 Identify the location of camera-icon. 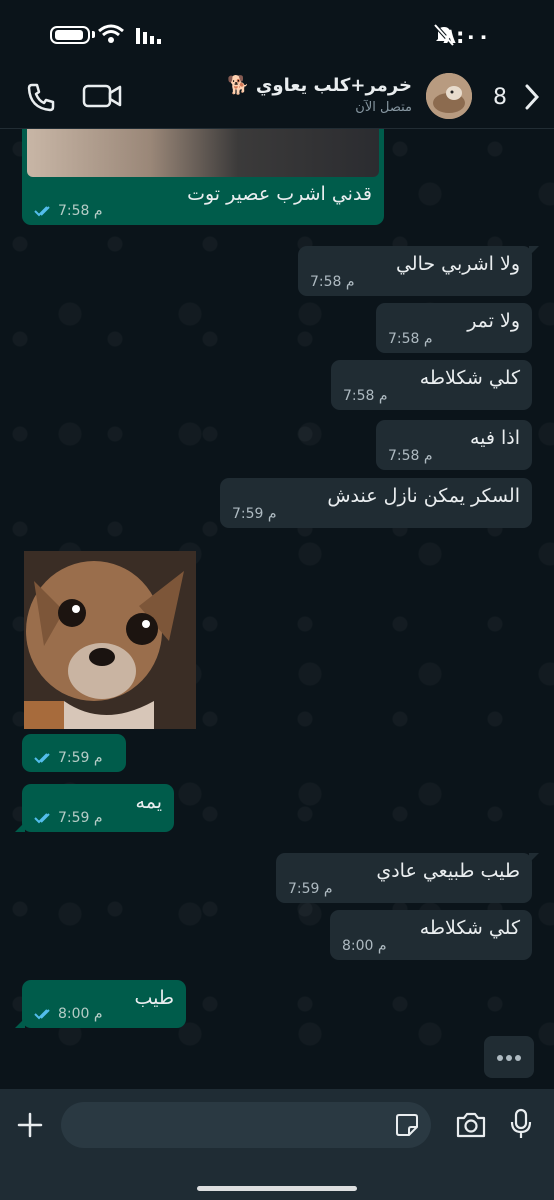
(471, 1125).